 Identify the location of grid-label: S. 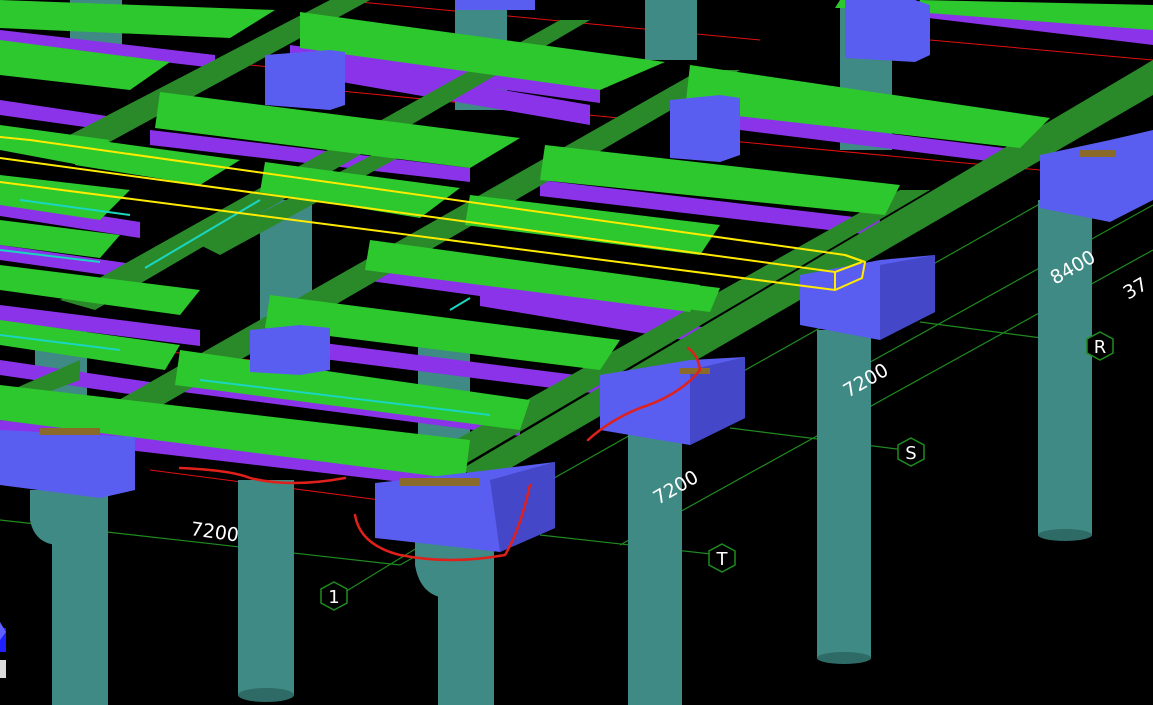
(910, 453).